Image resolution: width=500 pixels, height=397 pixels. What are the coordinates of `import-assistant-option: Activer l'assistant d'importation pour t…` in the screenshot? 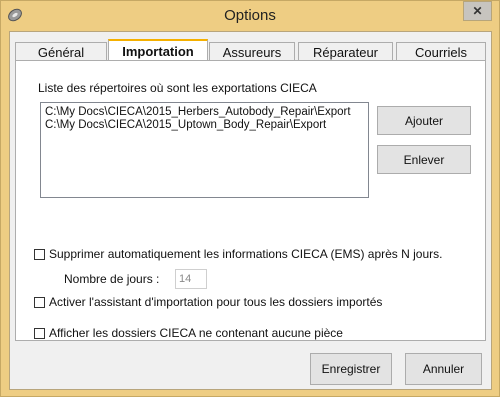 It's located at (208, 302).